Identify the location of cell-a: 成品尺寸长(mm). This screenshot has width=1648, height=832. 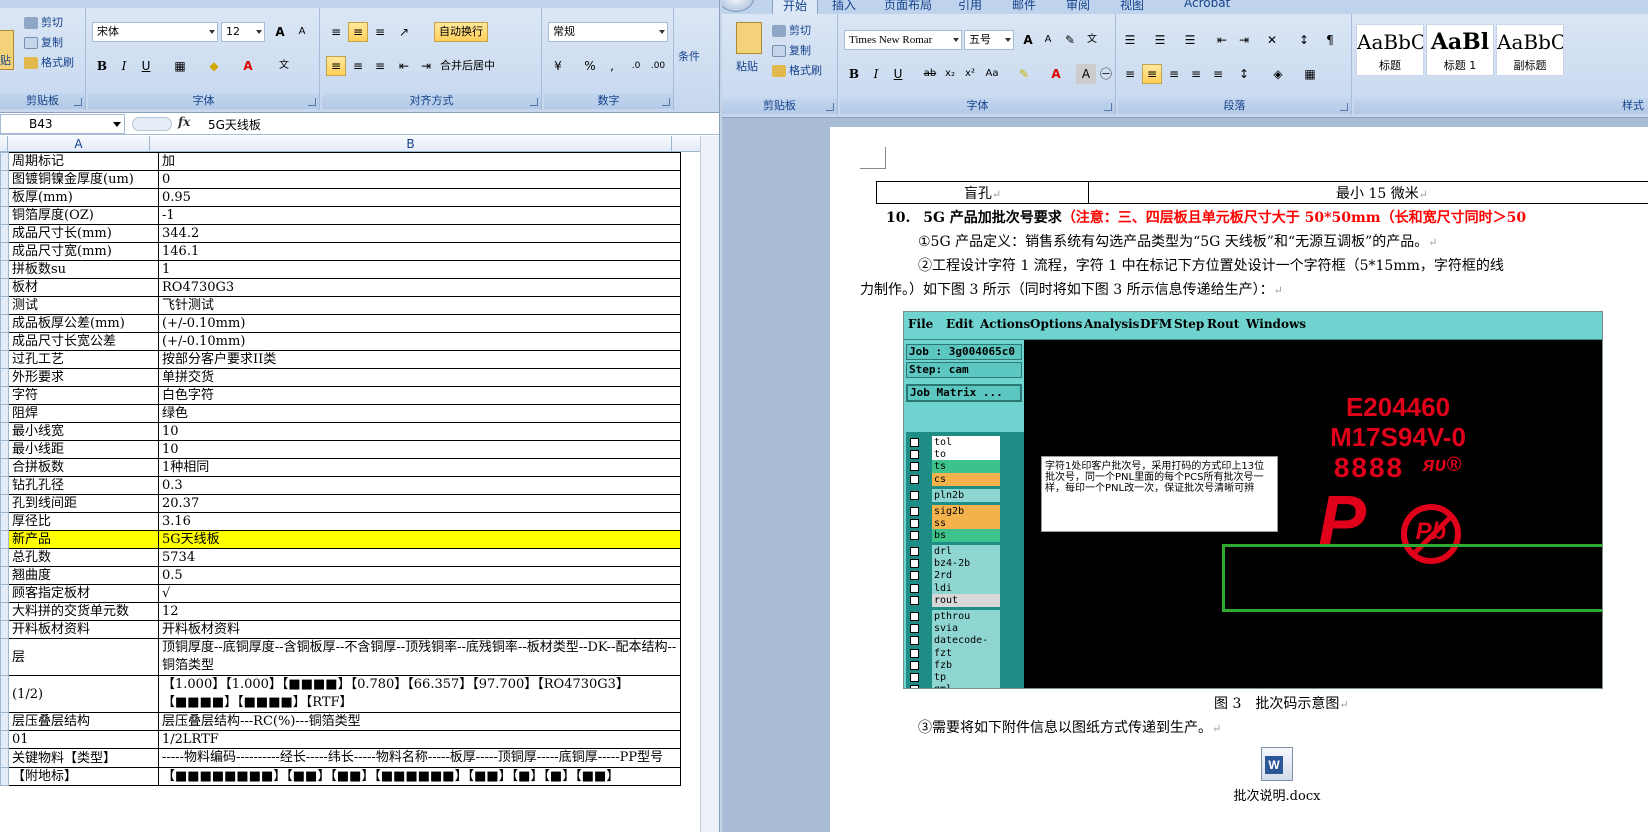
(83, 233).